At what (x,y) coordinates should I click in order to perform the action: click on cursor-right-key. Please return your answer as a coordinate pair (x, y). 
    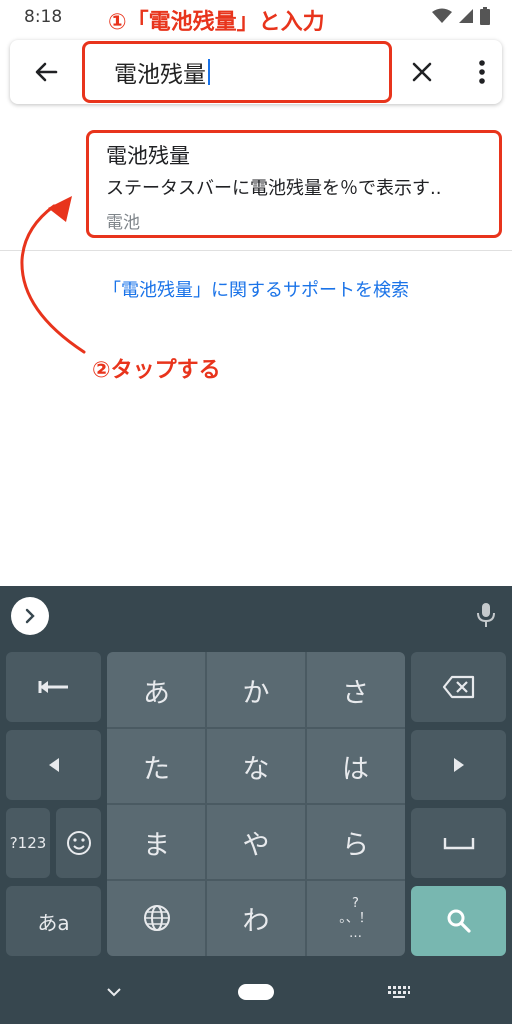
    Looking at the image, I should click on (458, 765).